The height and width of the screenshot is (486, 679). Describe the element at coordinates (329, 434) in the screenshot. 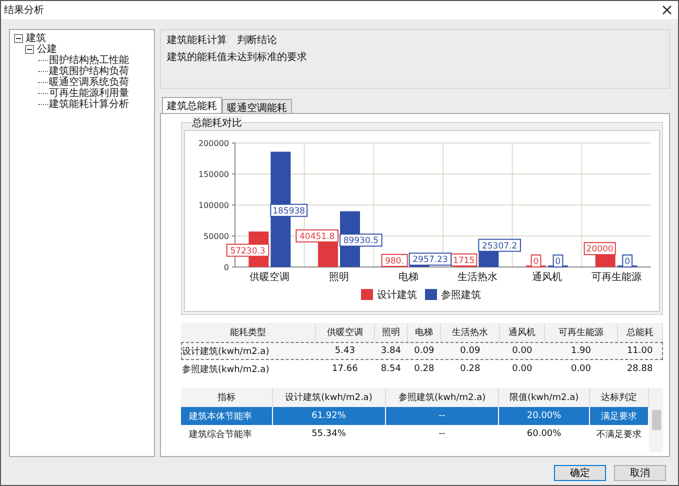

I see `table-cell: 55.34%` at that location.